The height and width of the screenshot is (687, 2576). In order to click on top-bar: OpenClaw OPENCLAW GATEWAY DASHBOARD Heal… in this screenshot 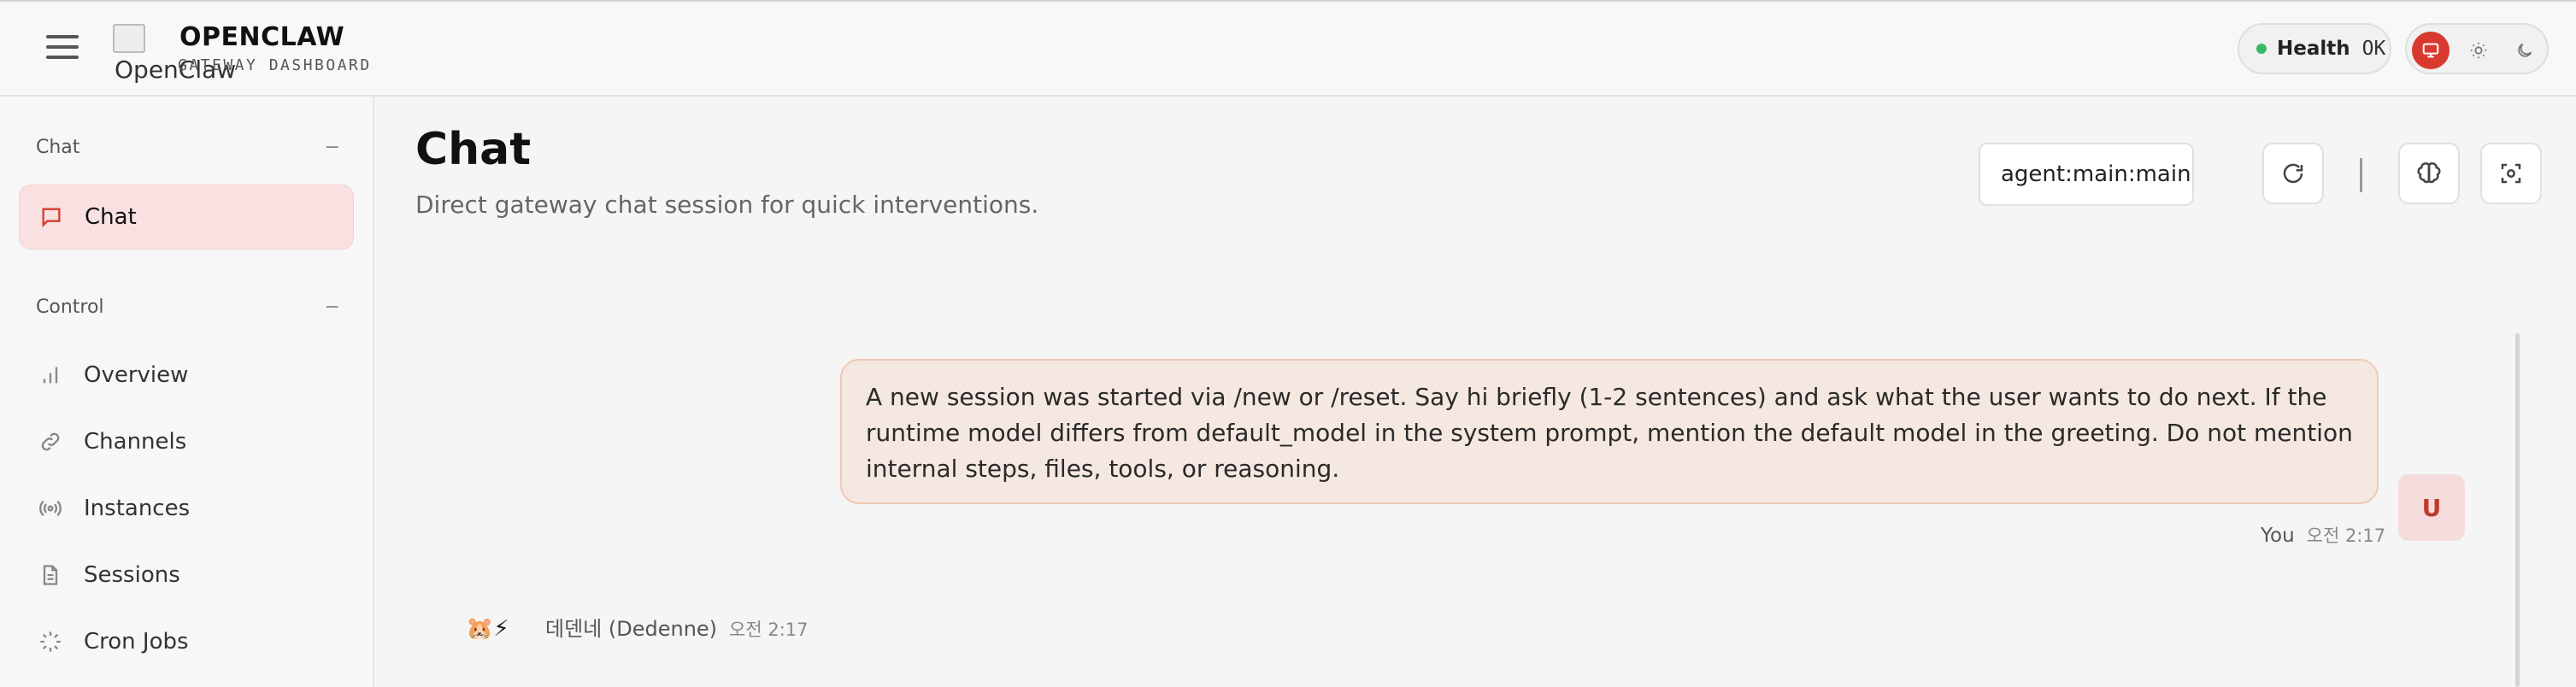, I will do `click(1288, 48)`.